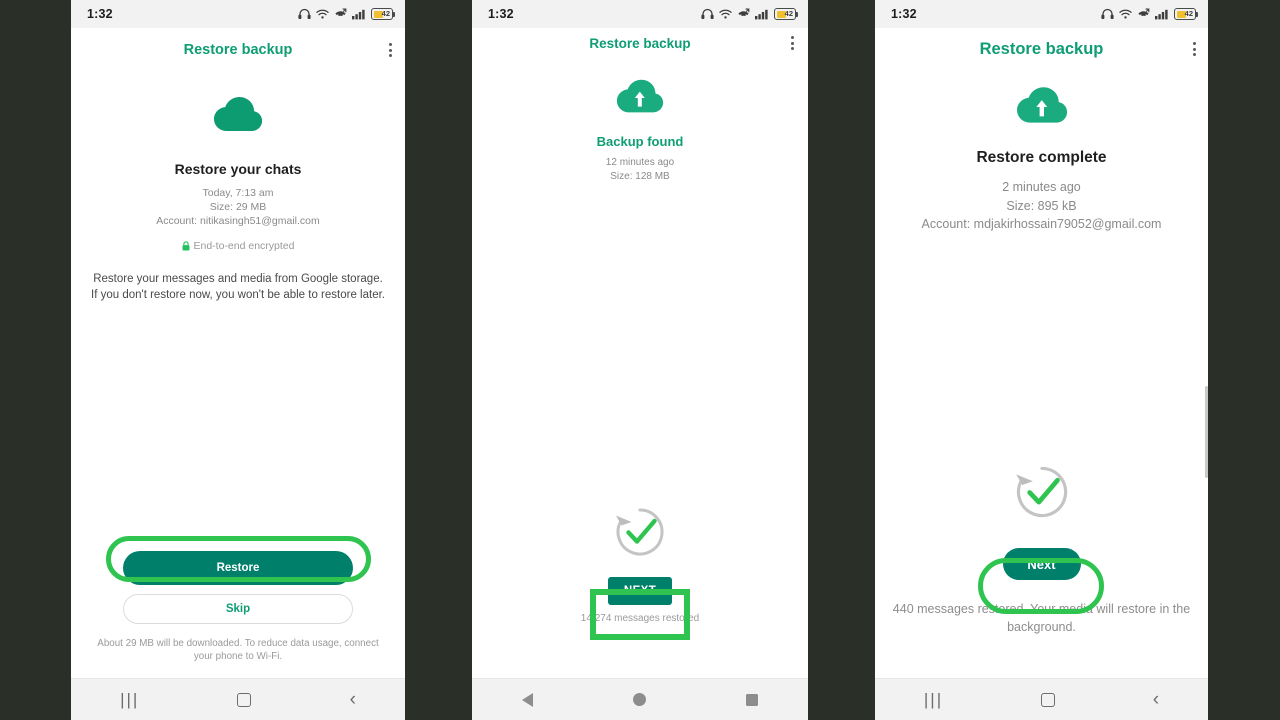  Describe the element at coordinates (1041, 187) in the screenshot. I see `meta-line-date: 2 minutes ago` at that location.